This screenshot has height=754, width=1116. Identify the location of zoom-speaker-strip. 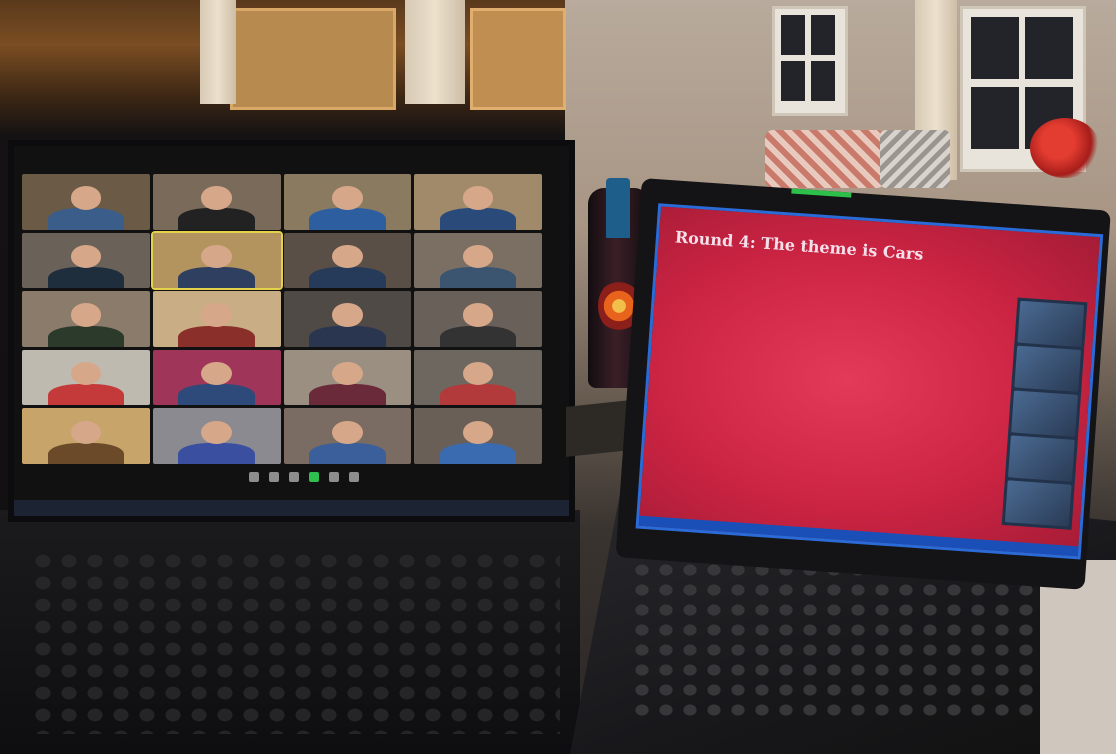
(1044, 413).